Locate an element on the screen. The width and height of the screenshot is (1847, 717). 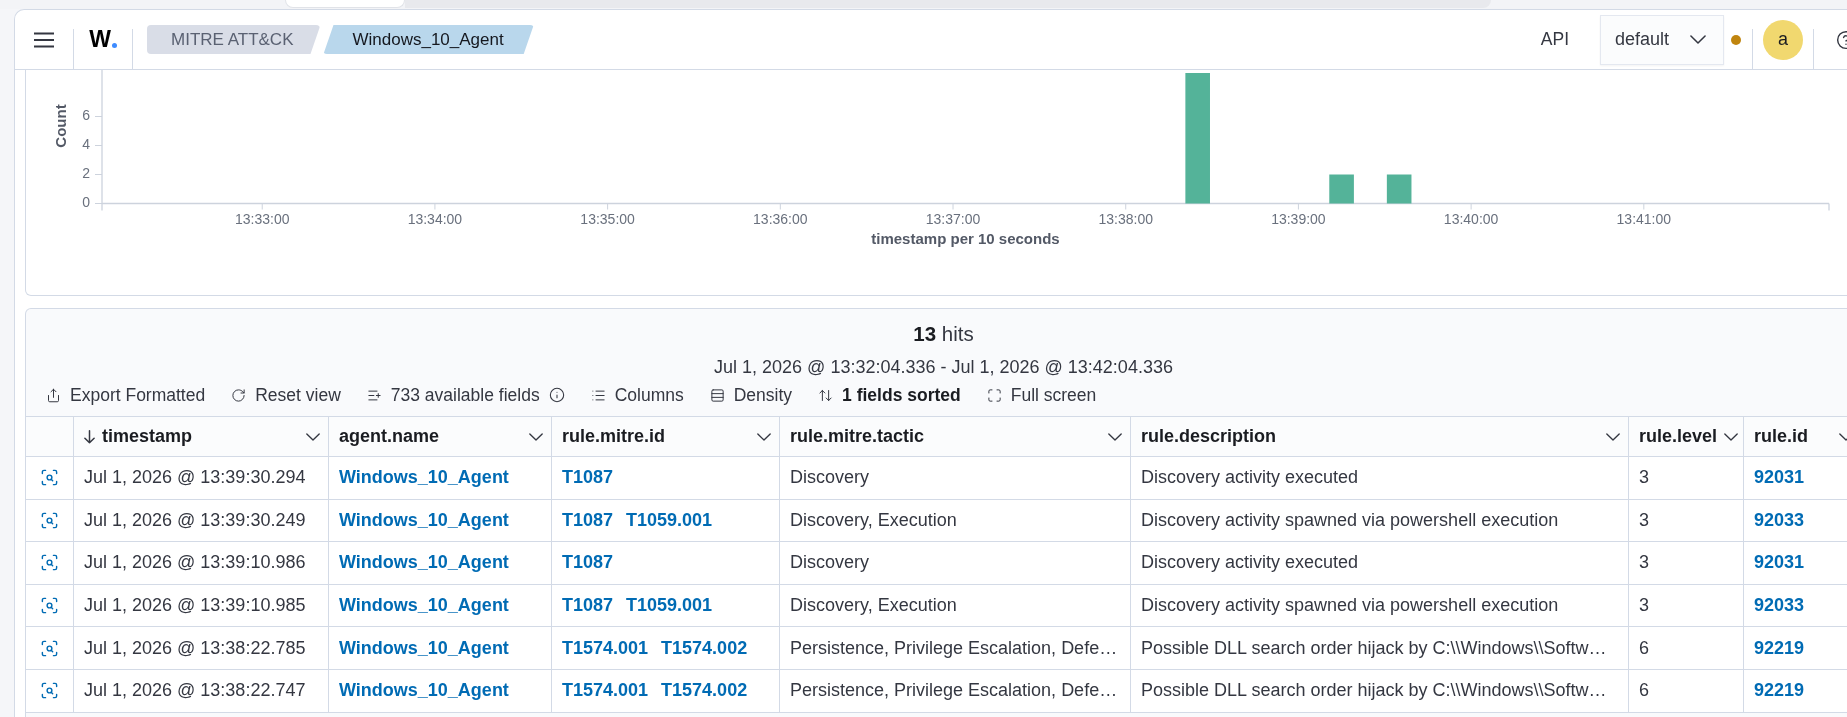
status-dot-icon is located at coordinates (1736, 39).